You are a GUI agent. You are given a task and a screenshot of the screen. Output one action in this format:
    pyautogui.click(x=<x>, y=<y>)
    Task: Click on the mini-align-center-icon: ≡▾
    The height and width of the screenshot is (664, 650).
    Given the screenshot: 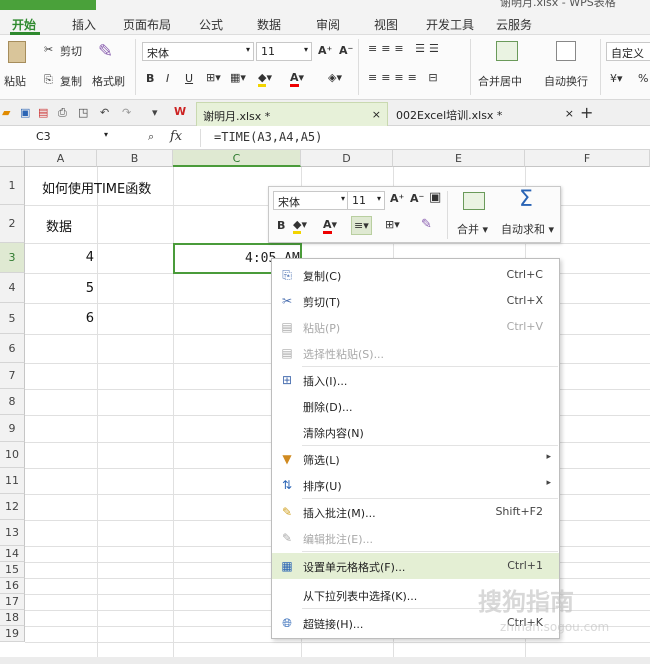 What is the action you would take?
    pyautogui.click(x=361, y=225)
    